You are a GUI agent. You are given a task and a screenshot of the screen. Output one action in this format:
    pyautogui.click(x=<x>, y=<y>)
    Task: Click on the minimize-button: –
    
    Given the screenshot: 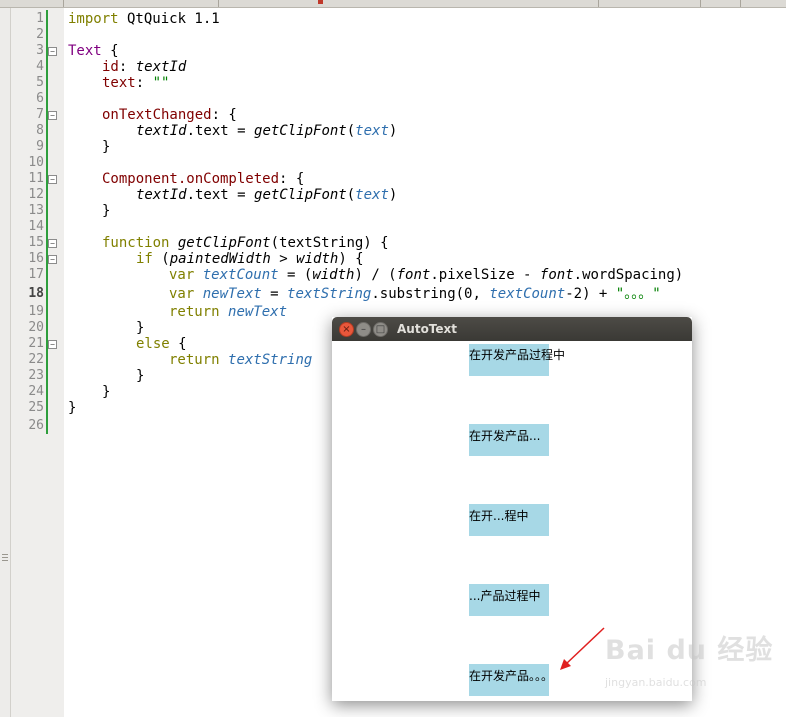 What is the action you would take?
    pyautogui.click(x=363, y=329)
    